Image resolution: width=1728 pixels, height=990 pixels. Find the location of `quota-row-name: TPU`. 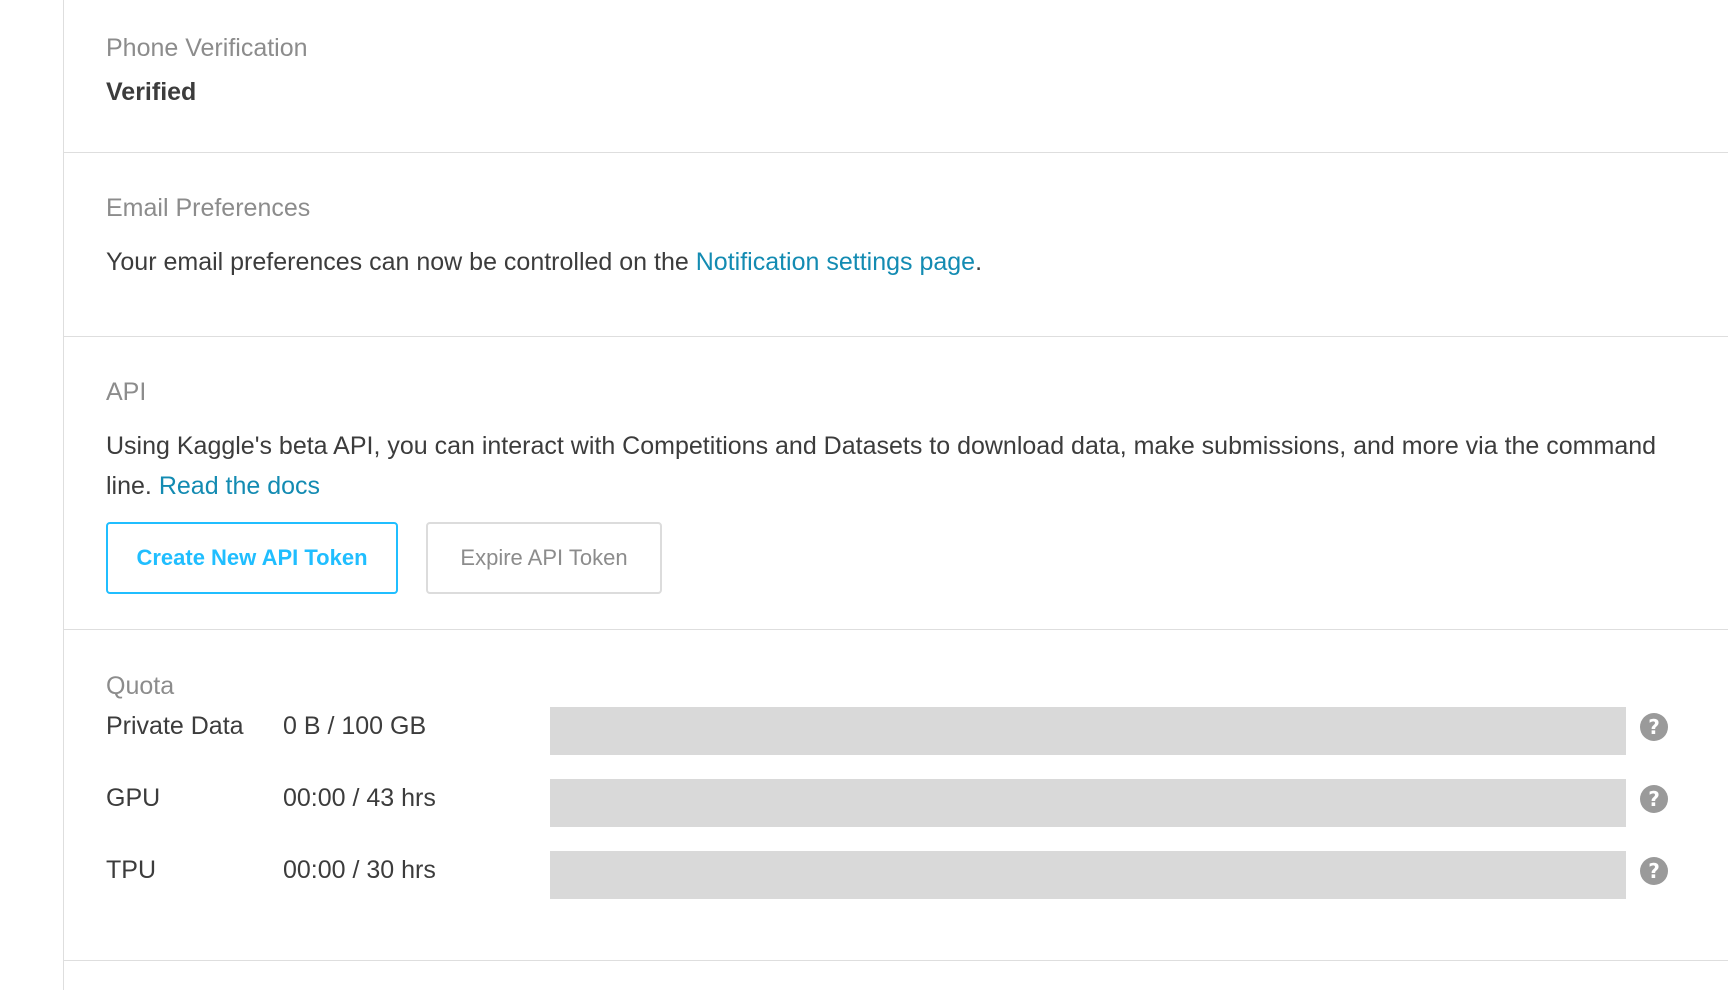

quota-row-name: TPU is located at coordinates (131, 870).